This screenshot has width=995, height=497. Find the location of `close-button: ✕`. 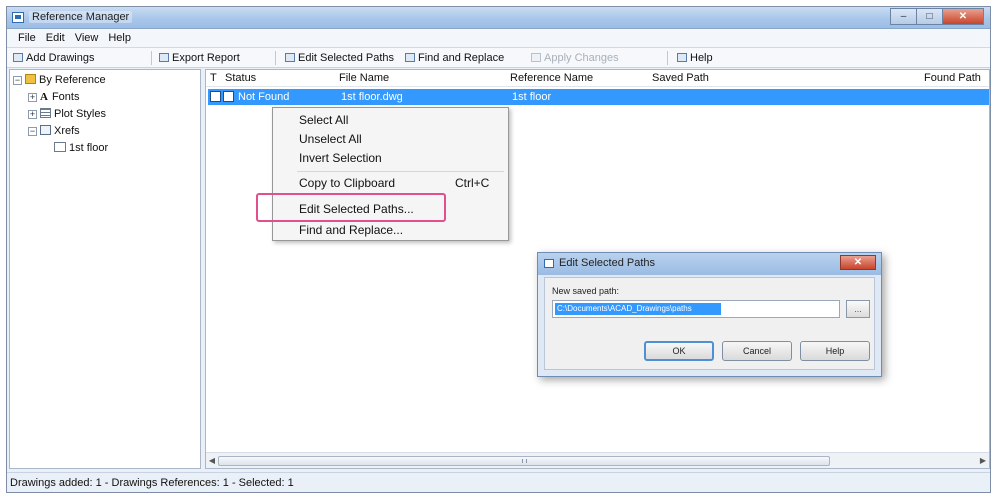

close-button: ✕ is located at coordinates (963, 16).